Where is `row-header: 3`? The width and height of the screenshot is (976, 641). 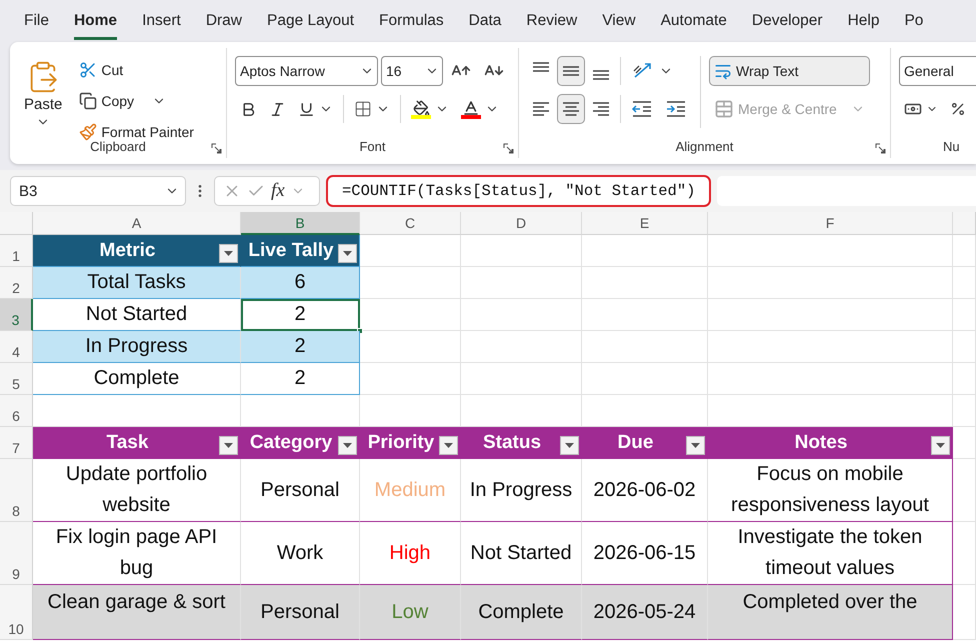 row-header: 3 is located at coordinates (16, 315).